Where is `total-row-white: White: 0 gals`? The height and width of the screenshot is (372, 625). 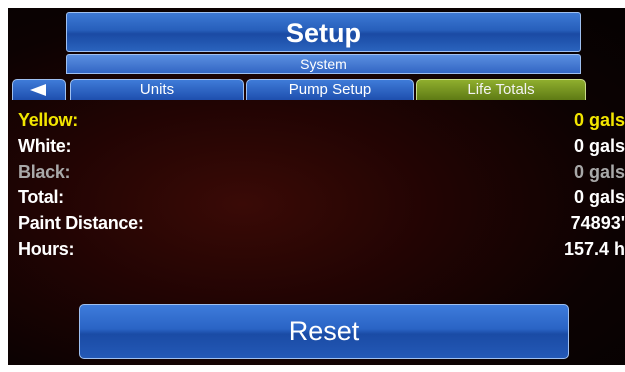
total-row-white: White: 0 gals is located at coordinates (316, 147).